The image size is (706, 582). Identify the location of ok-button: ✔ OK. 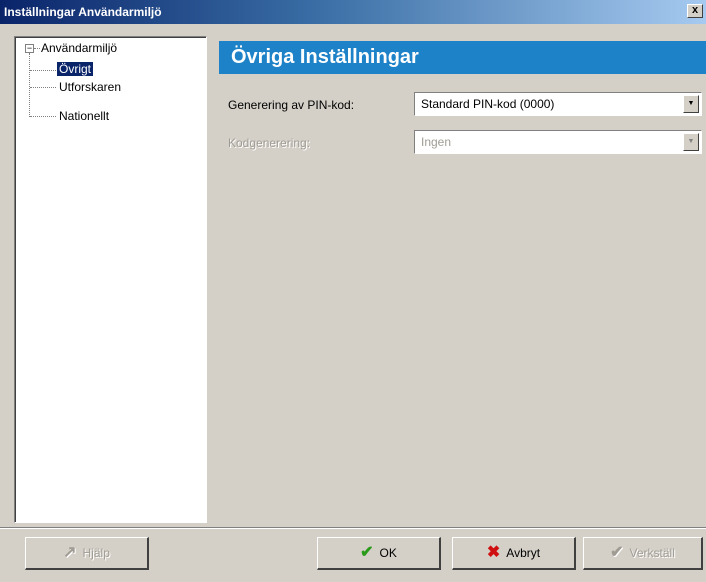
(379, 553).